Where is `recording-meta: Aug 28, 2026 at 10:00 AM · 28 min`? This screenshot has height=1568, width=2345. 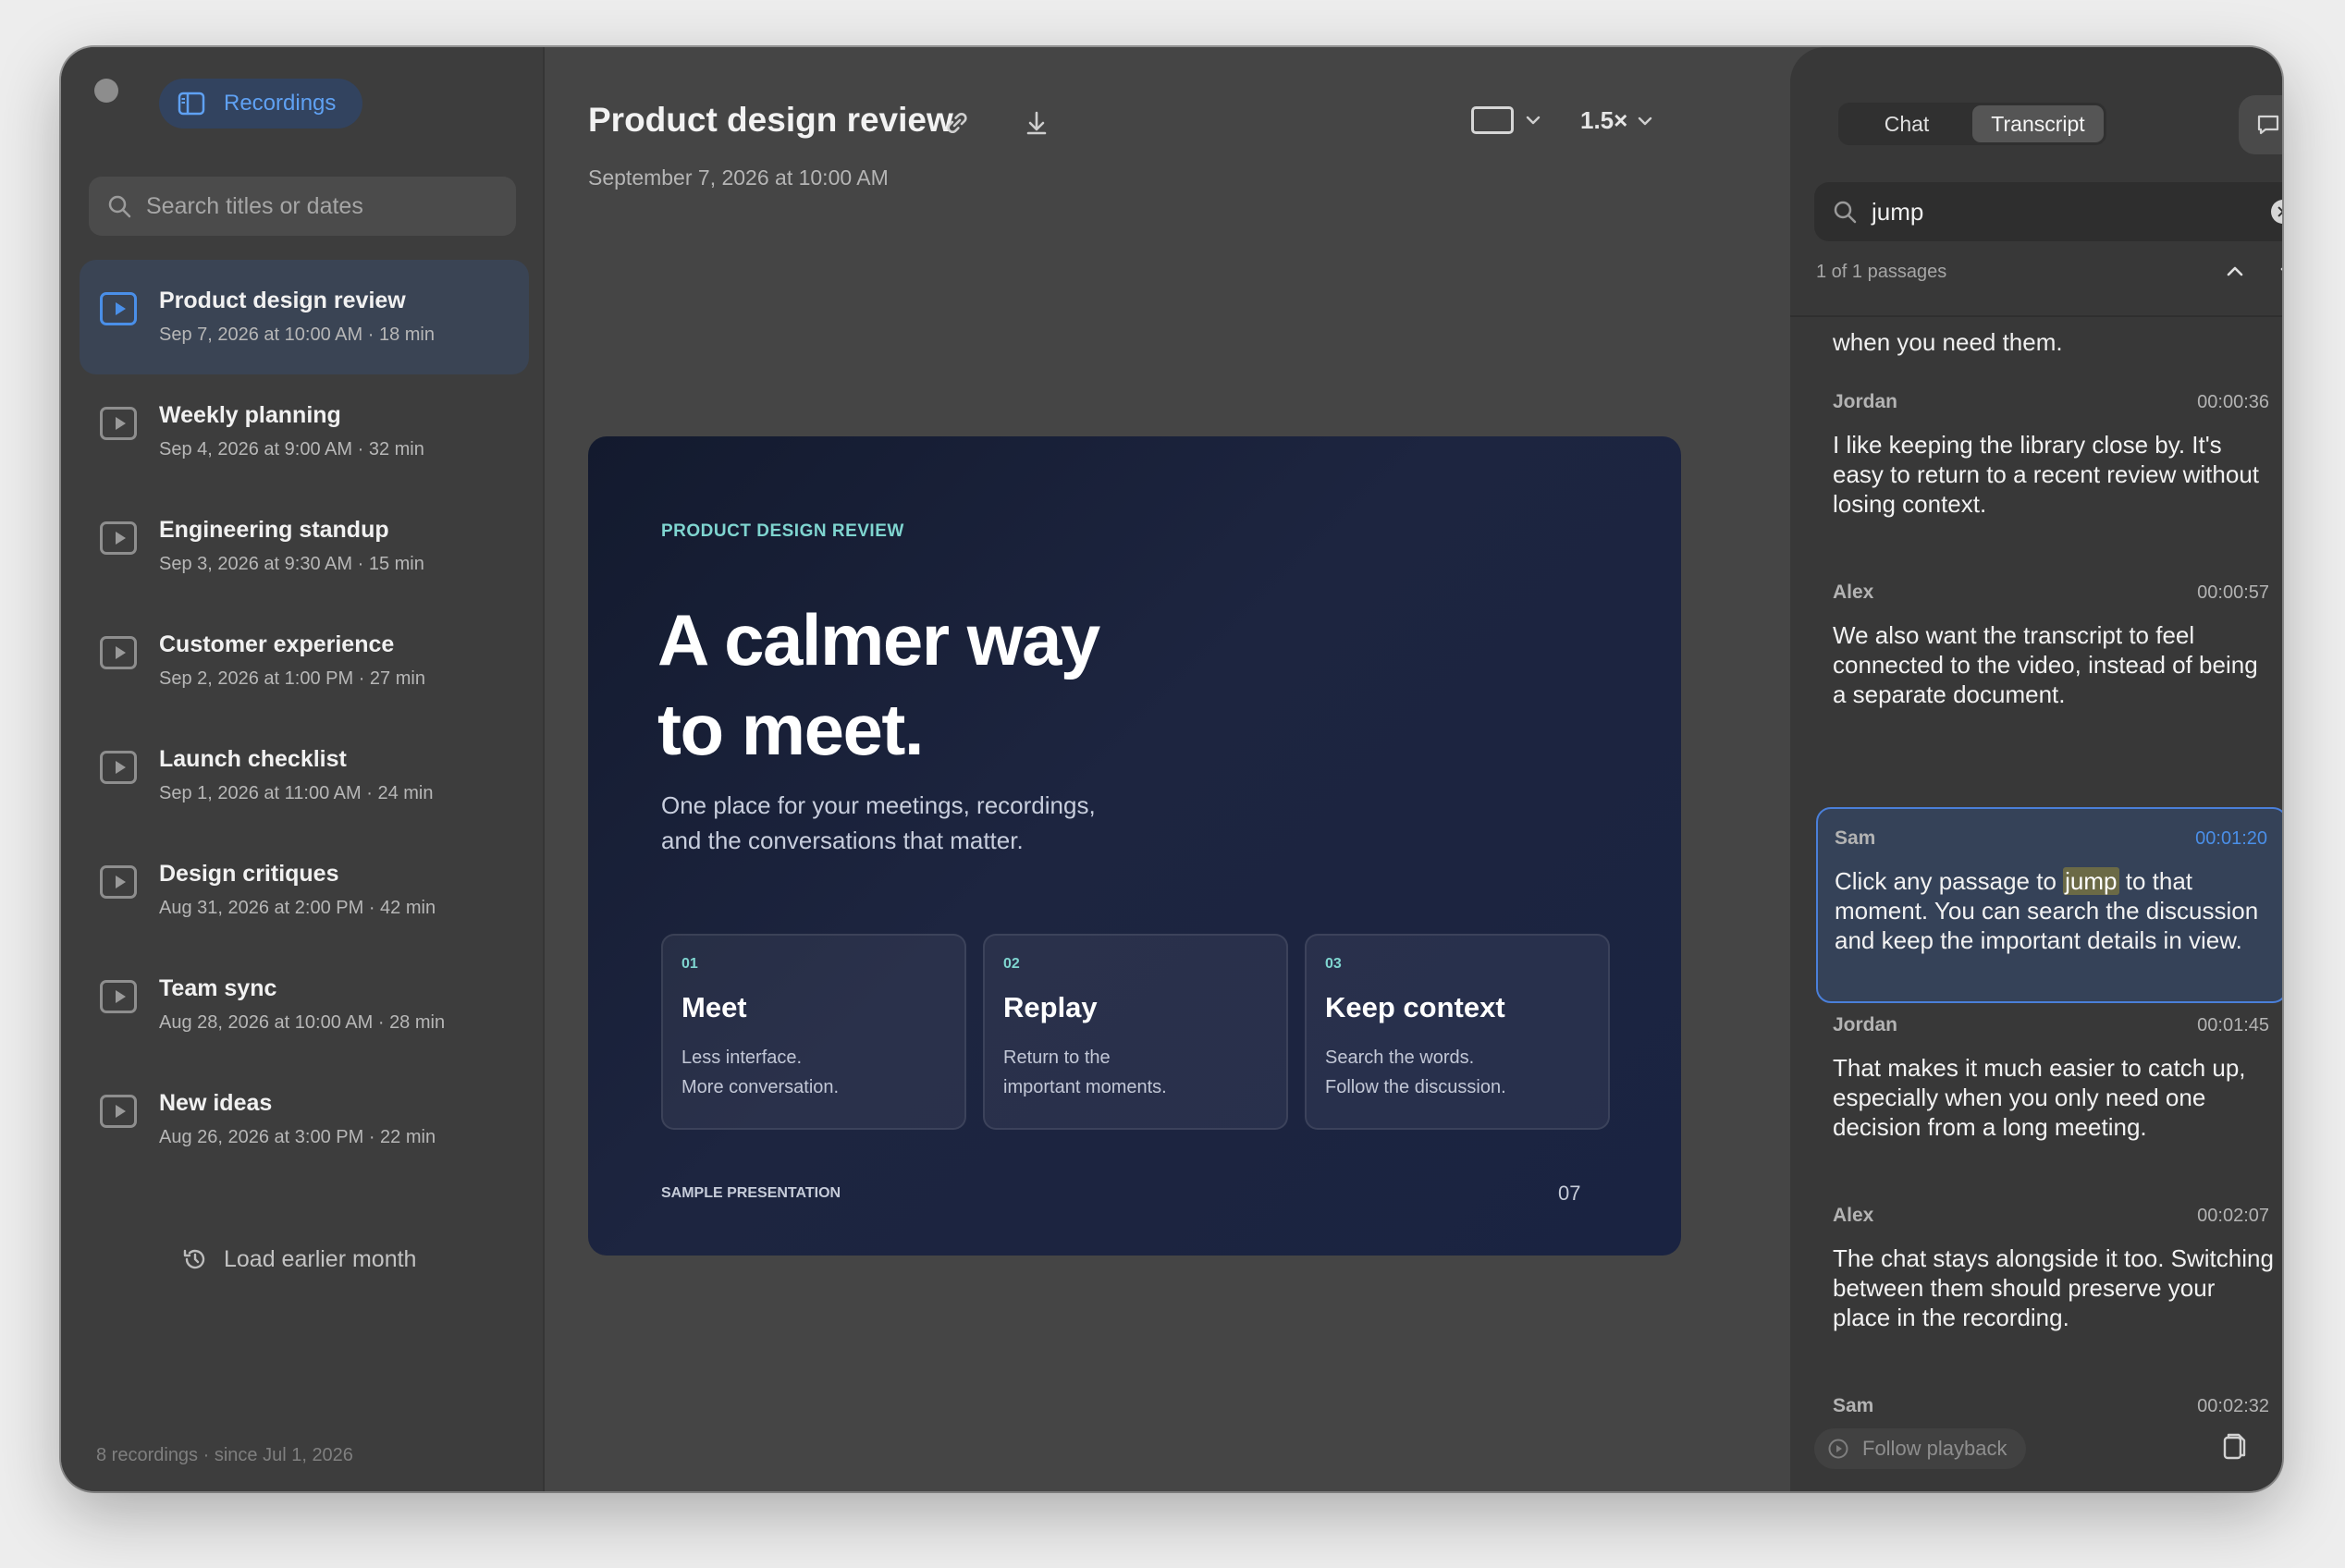 recording-meta: Aug 28, 2026 at 10:00 AM · 28 min is located at coordinates (302, 1023).